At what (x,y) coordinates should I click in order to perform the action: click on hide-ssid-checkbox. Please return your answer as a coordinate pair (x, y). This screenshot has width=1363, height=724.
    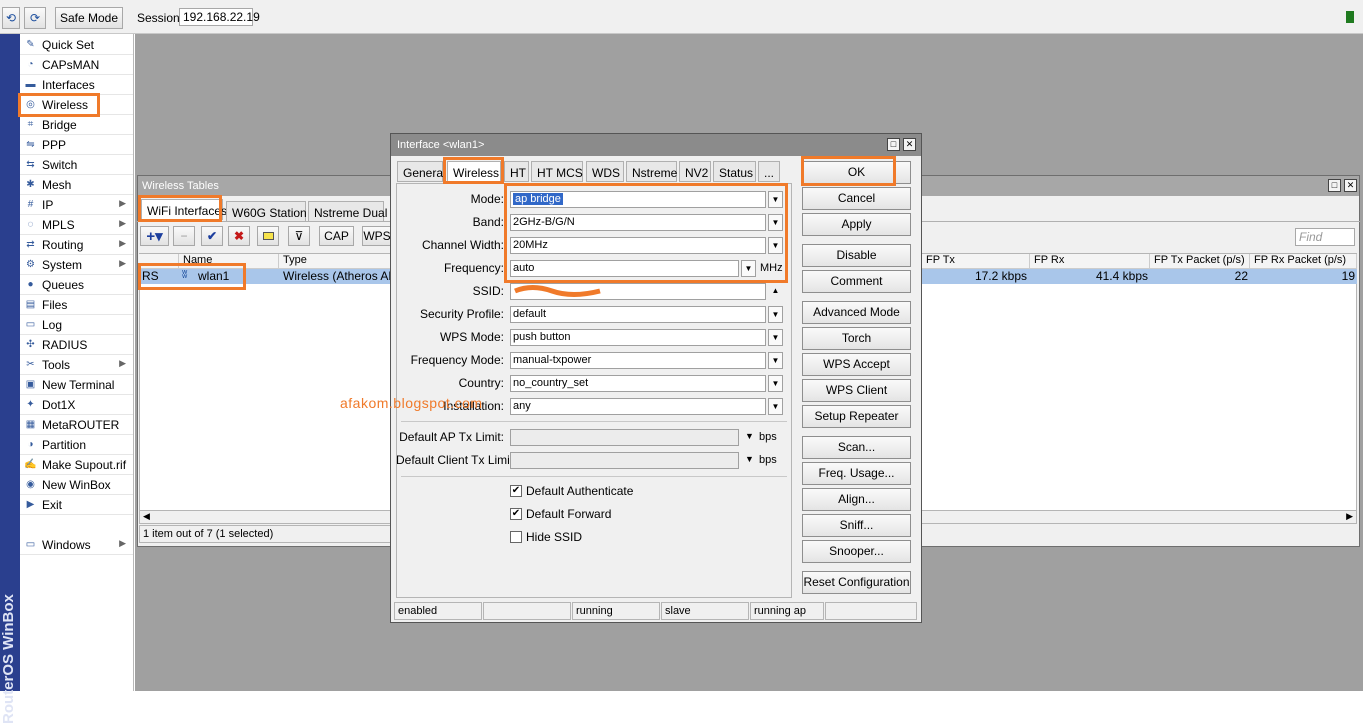
    Looking at the image, I should click on (516, 537).